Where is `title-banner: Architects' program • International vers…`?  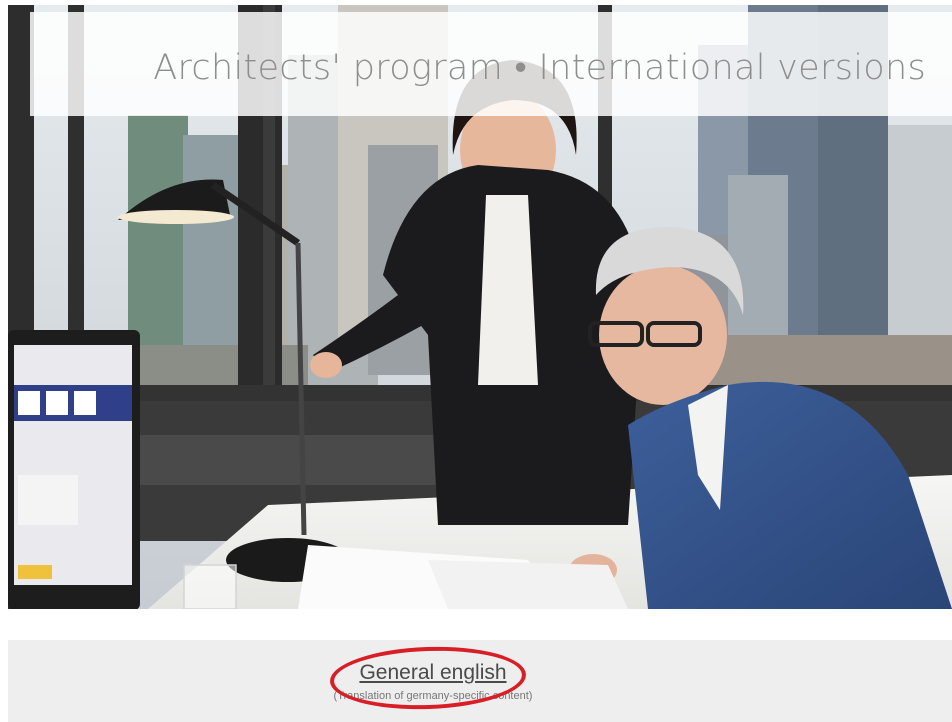
title-banner: Architects' program • International vers… is located at coordinates (491, 64).